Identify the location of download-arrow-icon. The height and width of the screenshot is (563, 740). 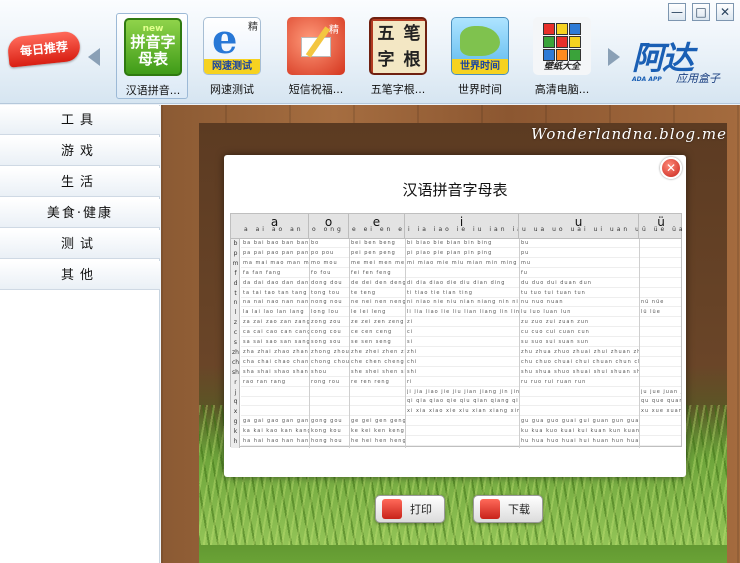
(490, 509).